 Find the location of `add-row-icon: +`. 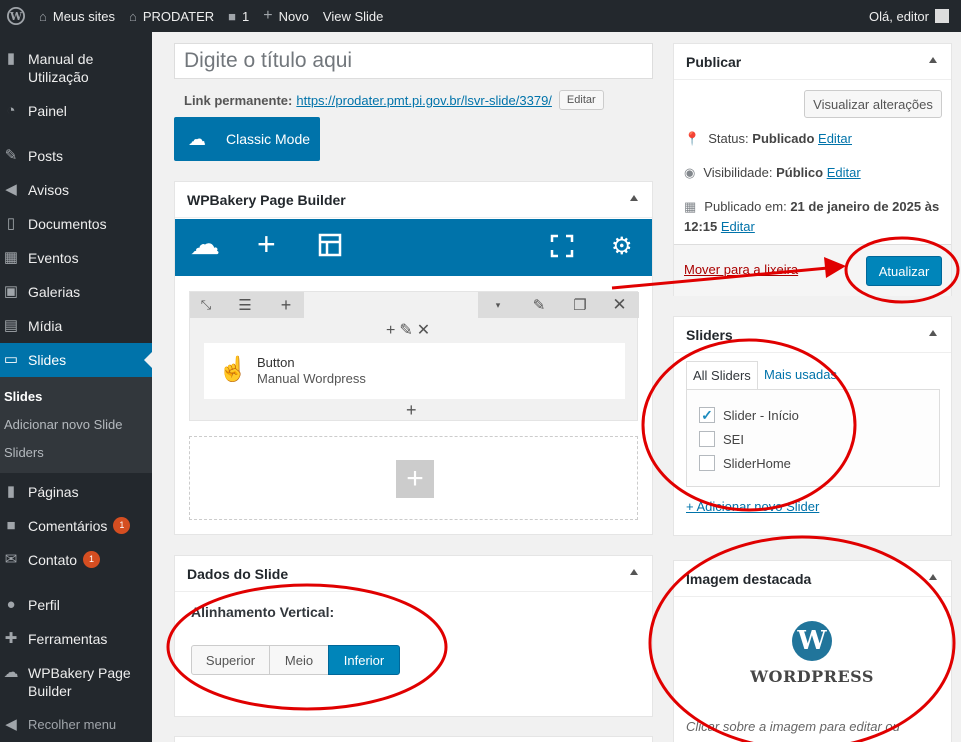

add-row-icon: + is located at coordinates (415, 479).